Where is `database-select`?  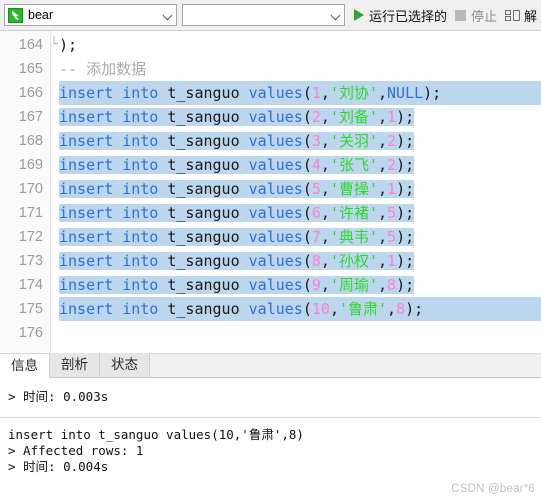 database-select is located at coordinates (263, 15).